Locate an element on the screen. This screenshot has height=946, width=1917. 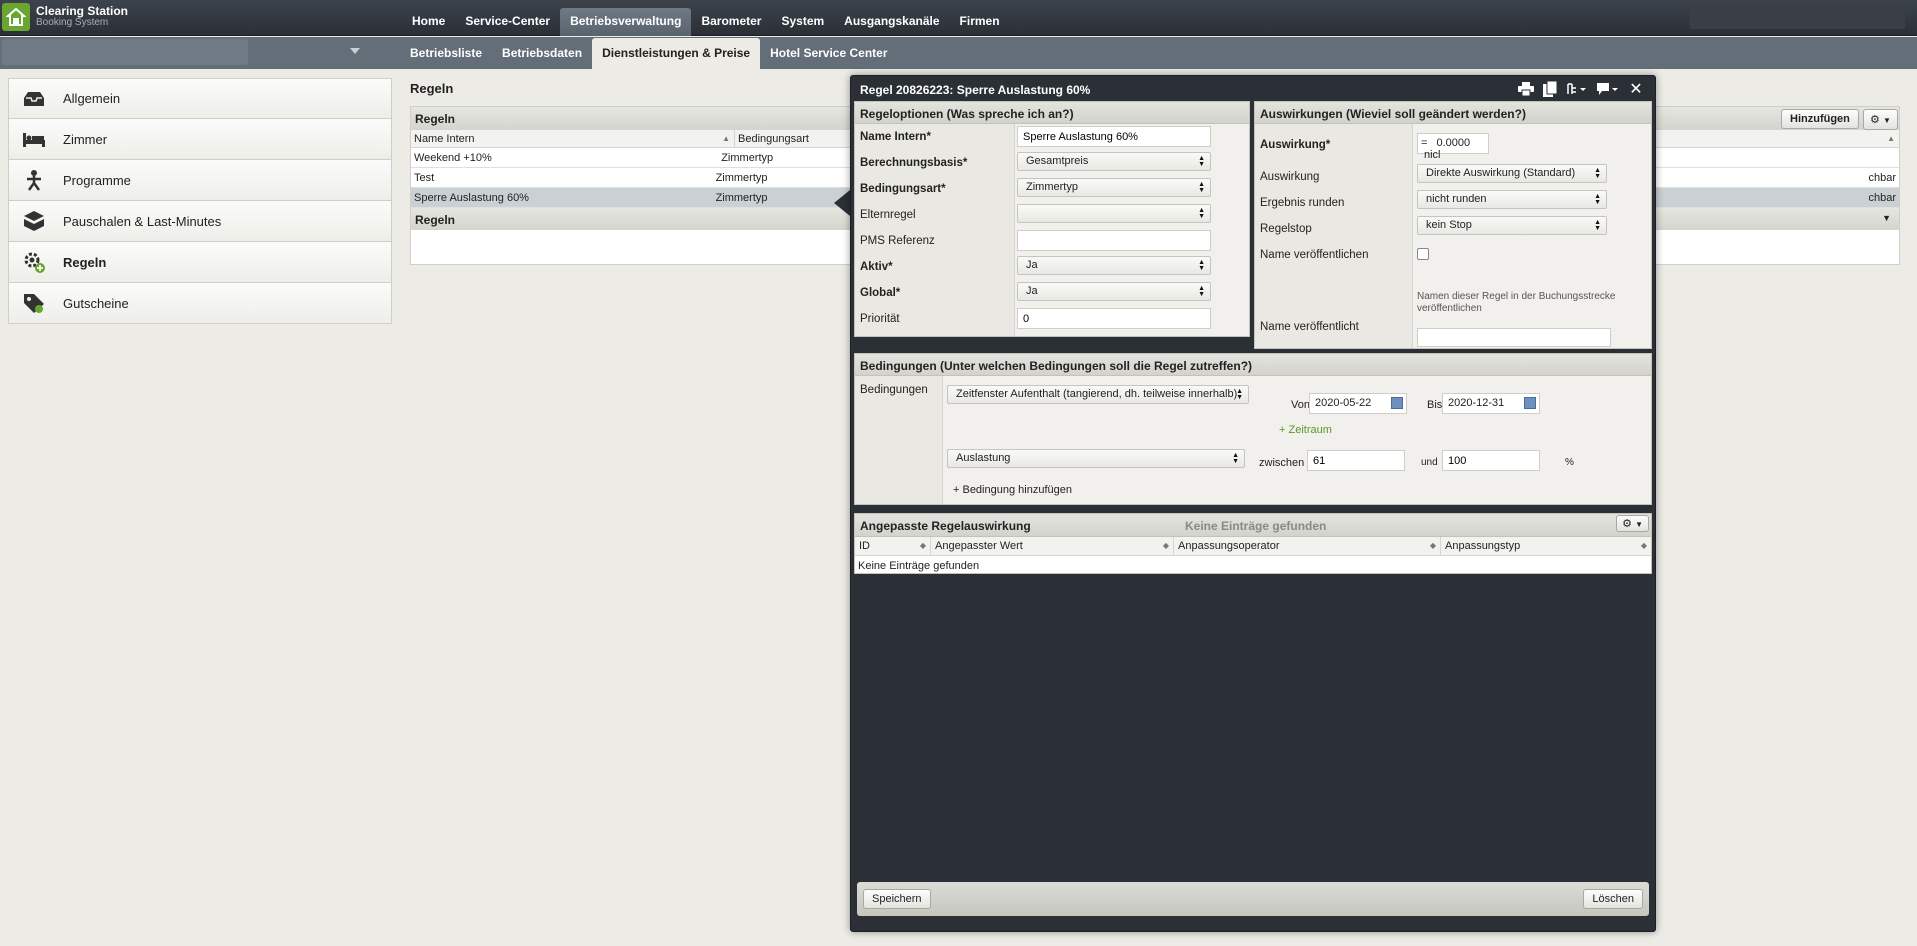
nav-barometer: Barometer is located at coordinates (731, 22).